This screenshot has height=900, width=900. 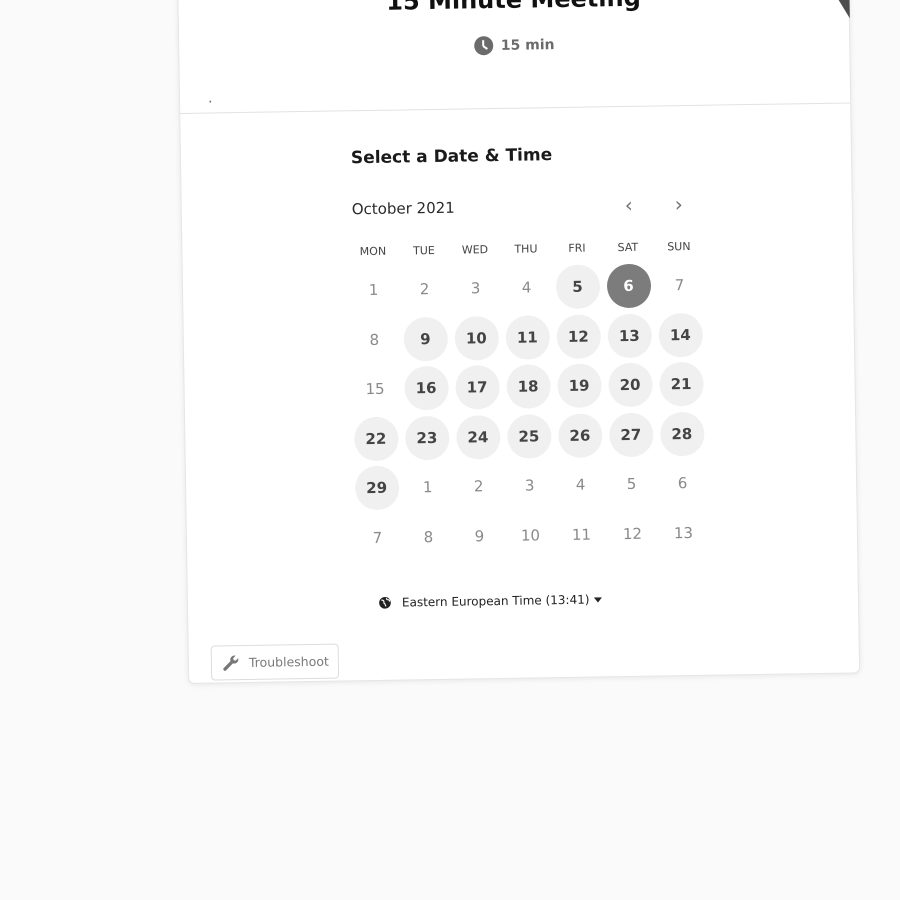 I want to click on calendar-cell: 22, so click(x=376, y=441).